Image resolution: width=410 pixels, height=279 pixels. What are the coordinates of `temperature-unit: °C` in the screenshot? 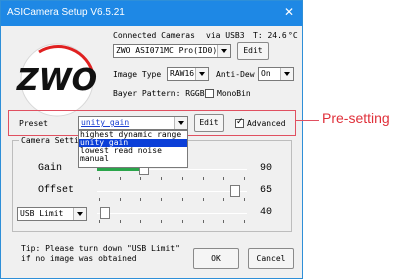 It's located at (293, 35).